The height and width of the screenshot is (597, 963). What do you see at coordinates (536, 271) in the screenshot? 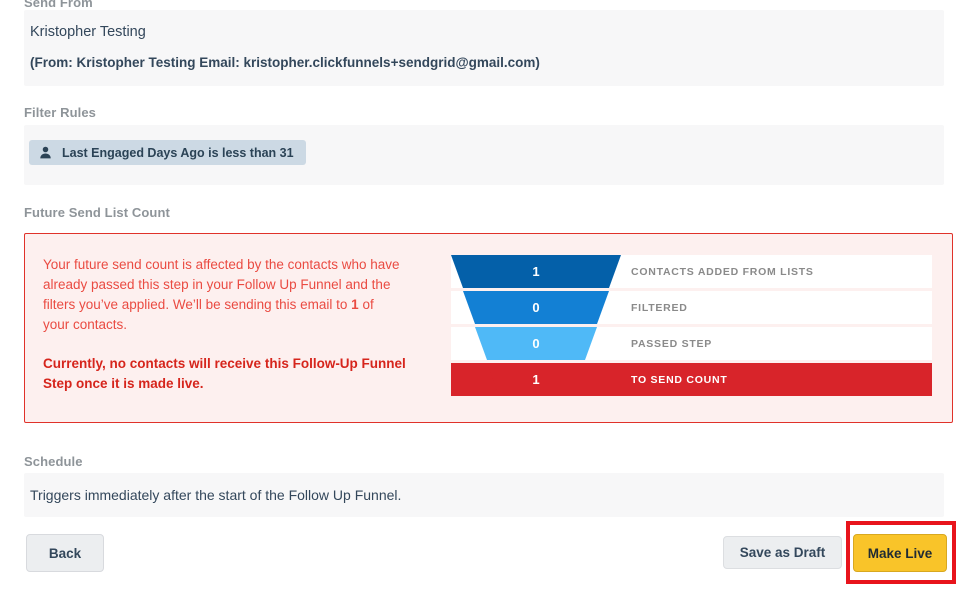
I see `funnel-value-contacts-added: 1` at bounding box center [536, 271].